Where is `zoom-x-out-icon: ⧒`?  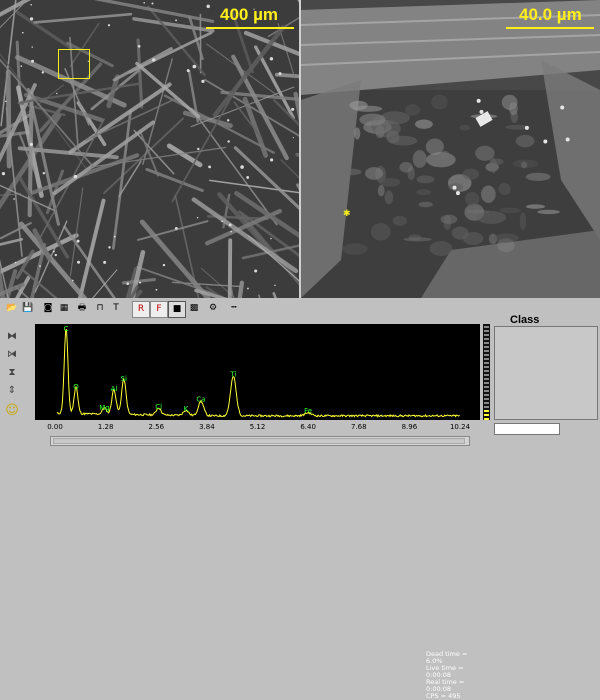 zoom-x-out-icon: ⧒ is located at coordinates (12, 355).